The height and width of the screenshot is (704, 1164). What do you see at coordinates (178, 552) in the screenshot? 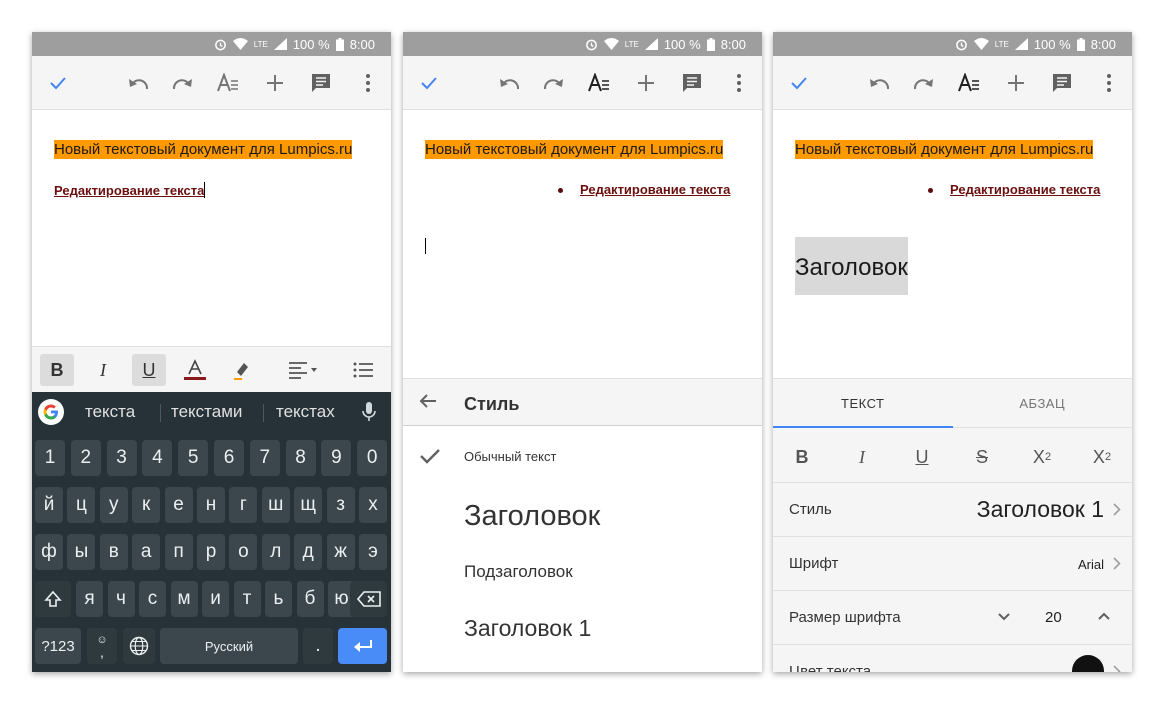
I see `key-п: п` at bounding box center [178, 552].